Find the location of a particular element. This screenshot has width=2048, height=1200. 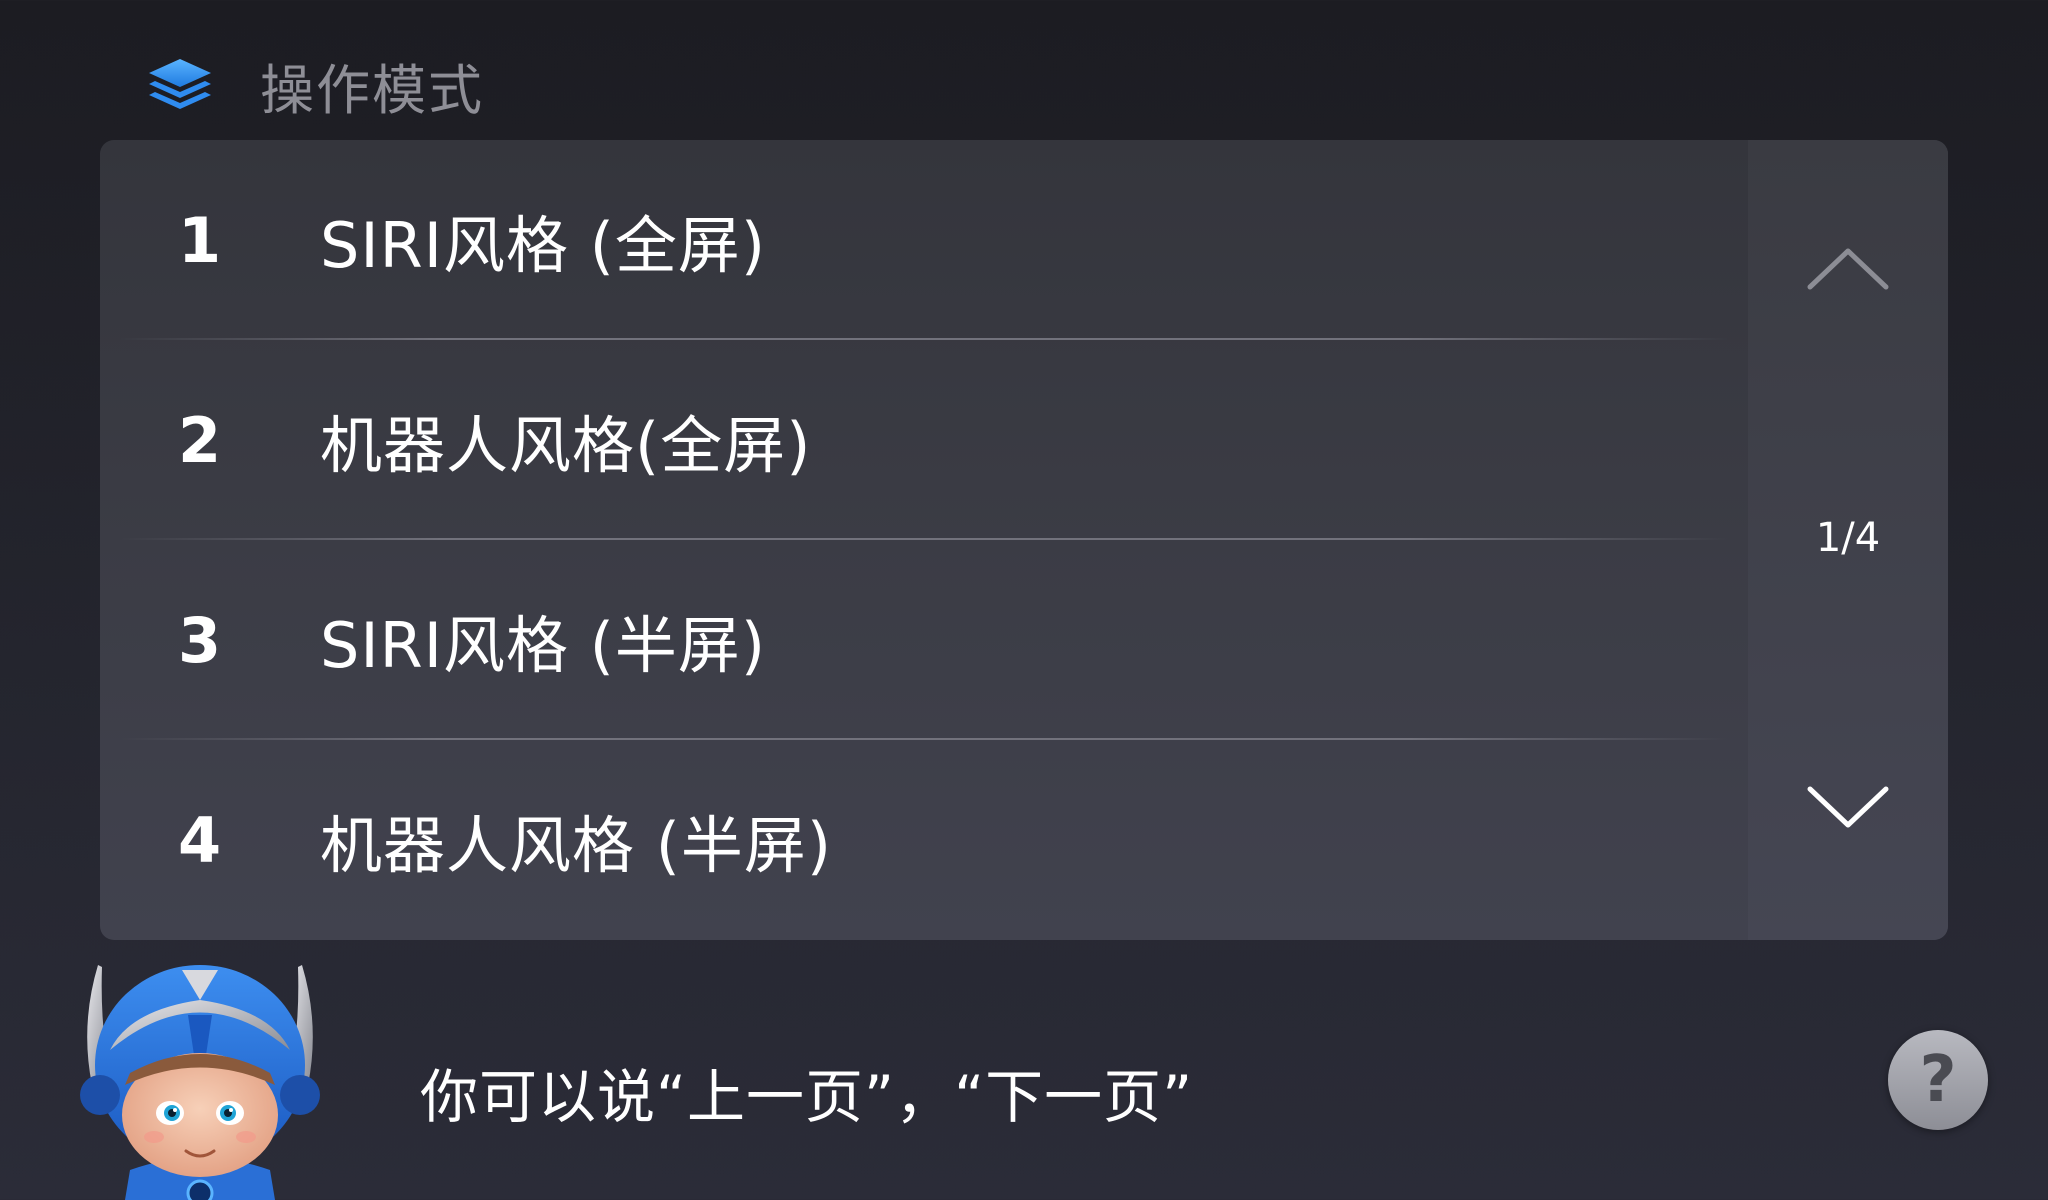

item-label: 机器人风格 (半屏) is located at coordinates (576, 845).